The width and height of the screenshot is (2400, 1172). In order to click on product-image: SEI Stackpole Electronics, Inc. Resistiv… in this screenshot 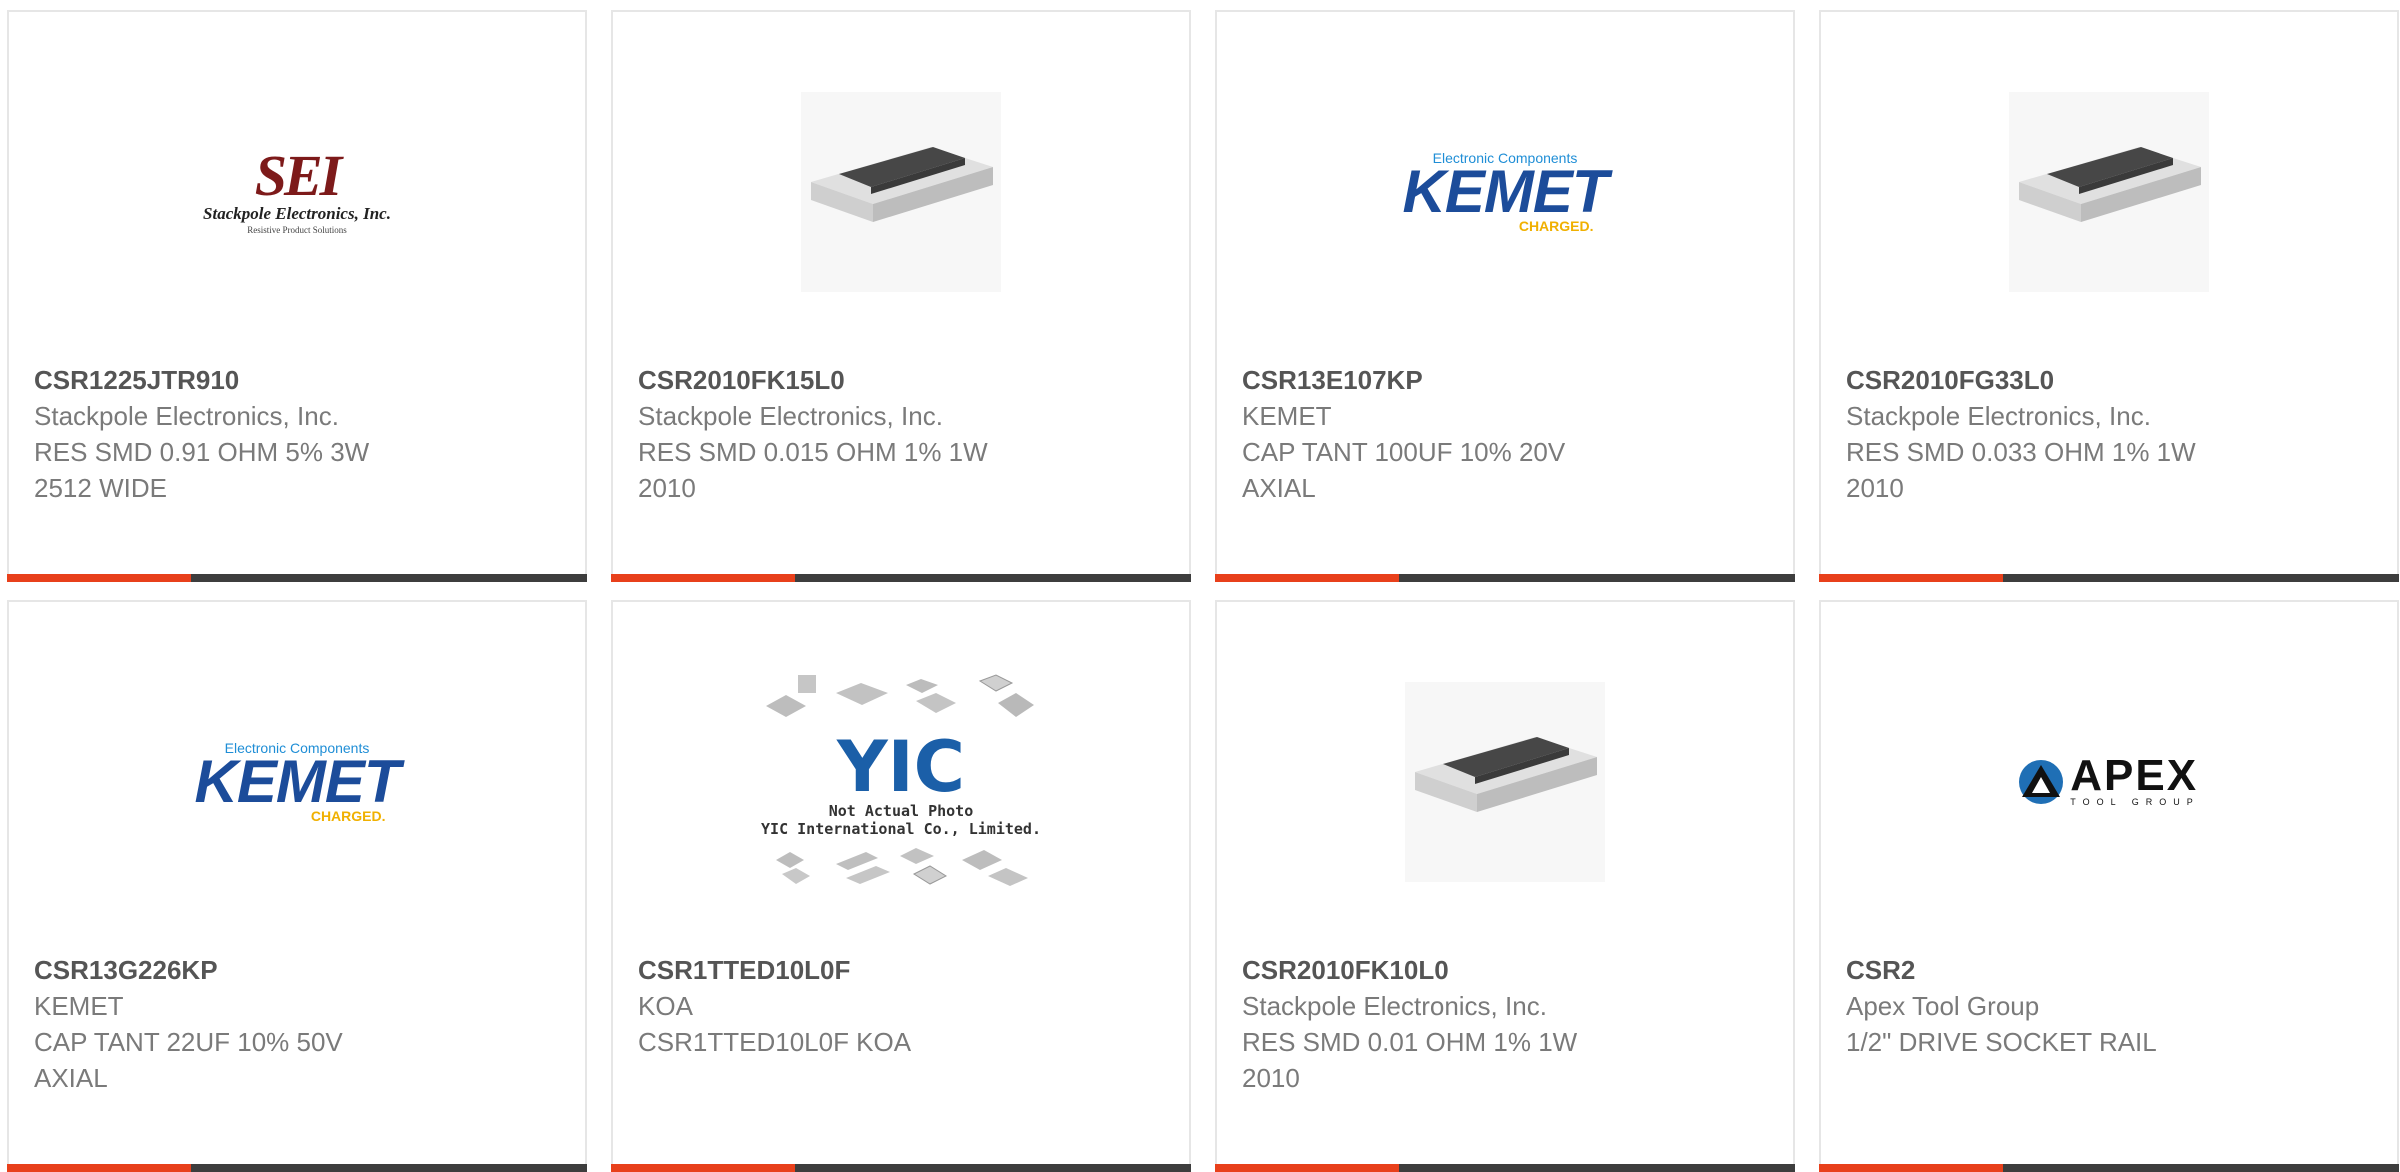, I will do `click(297, 192)`.